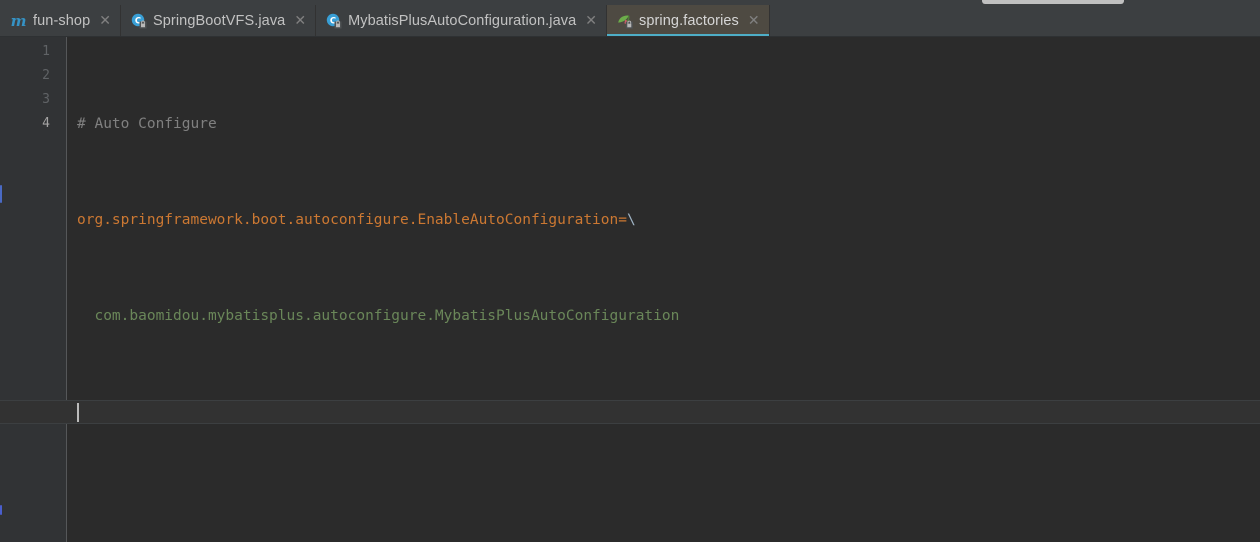 The image size is (1260, 542). I want to click on editor-tab-label: MybatisPlusAutoConfiguration.java, so click(462, 21).